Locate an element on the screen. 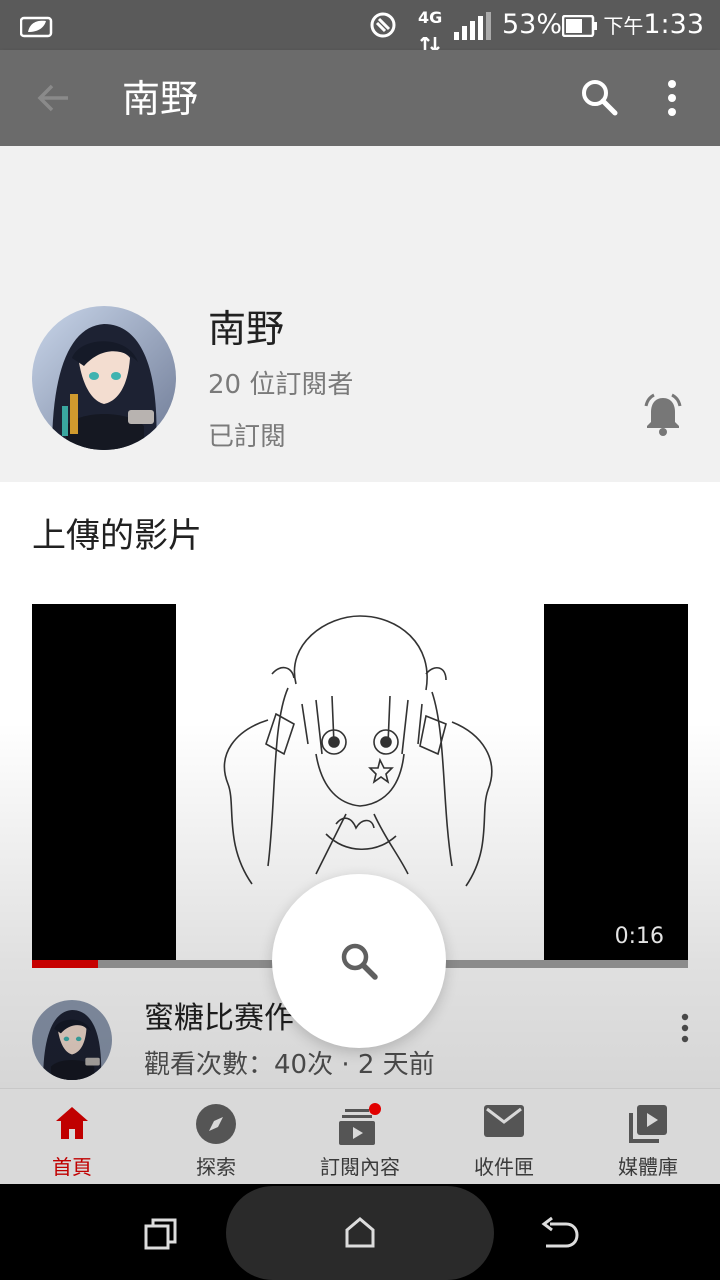 The width and height of the screenshot is (720, 1280). section-title: 上傳的影片 is located at coordinates (117, 536).